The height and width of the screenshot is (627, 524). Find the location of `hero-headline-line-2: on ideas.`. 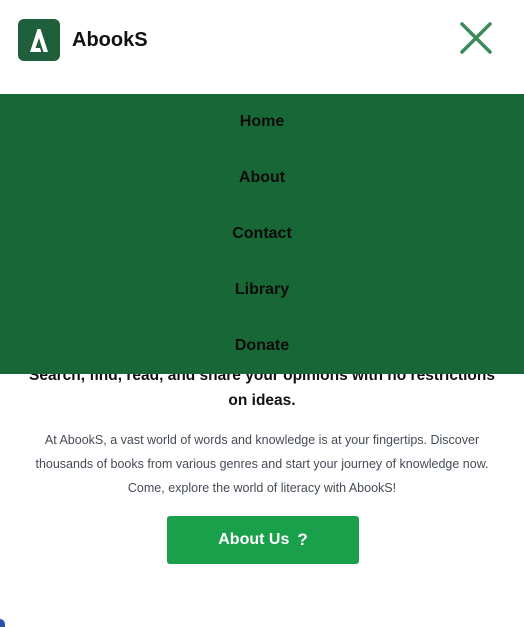

hero-headline-line-2: on ideas. is located at coordinates (262, 400).